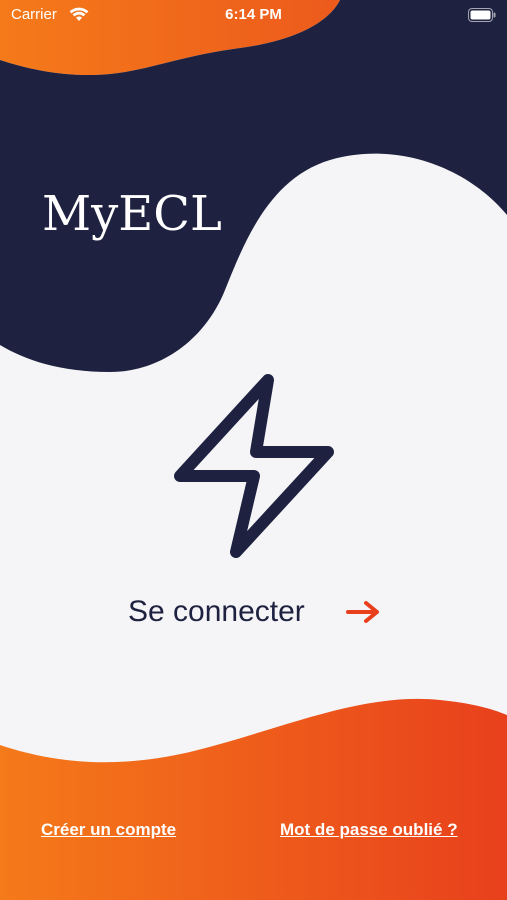 Image resolution: width=507 pixels, height=900 pixels. I want to click on login-label: Se connecter, so click(216, 611).